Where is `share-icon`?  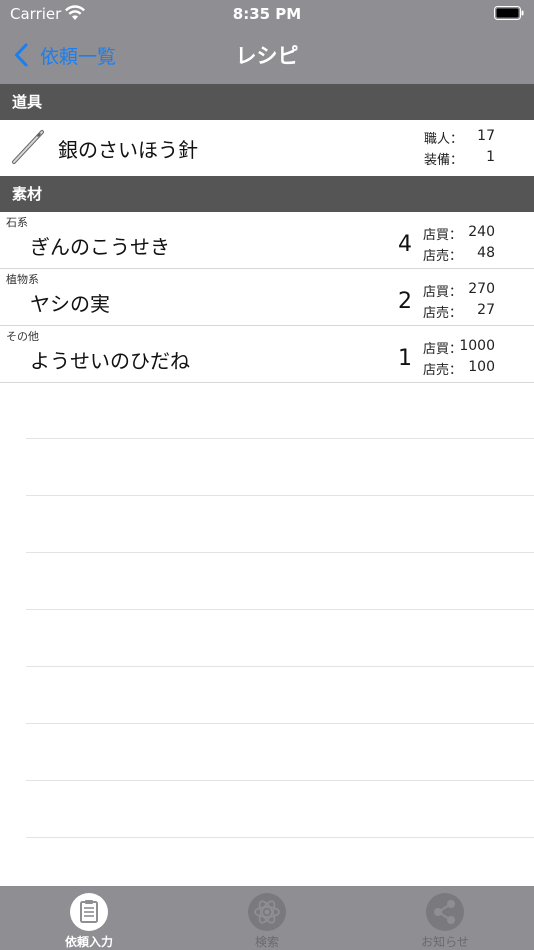
share-icon is located at coordinates (445, 912).